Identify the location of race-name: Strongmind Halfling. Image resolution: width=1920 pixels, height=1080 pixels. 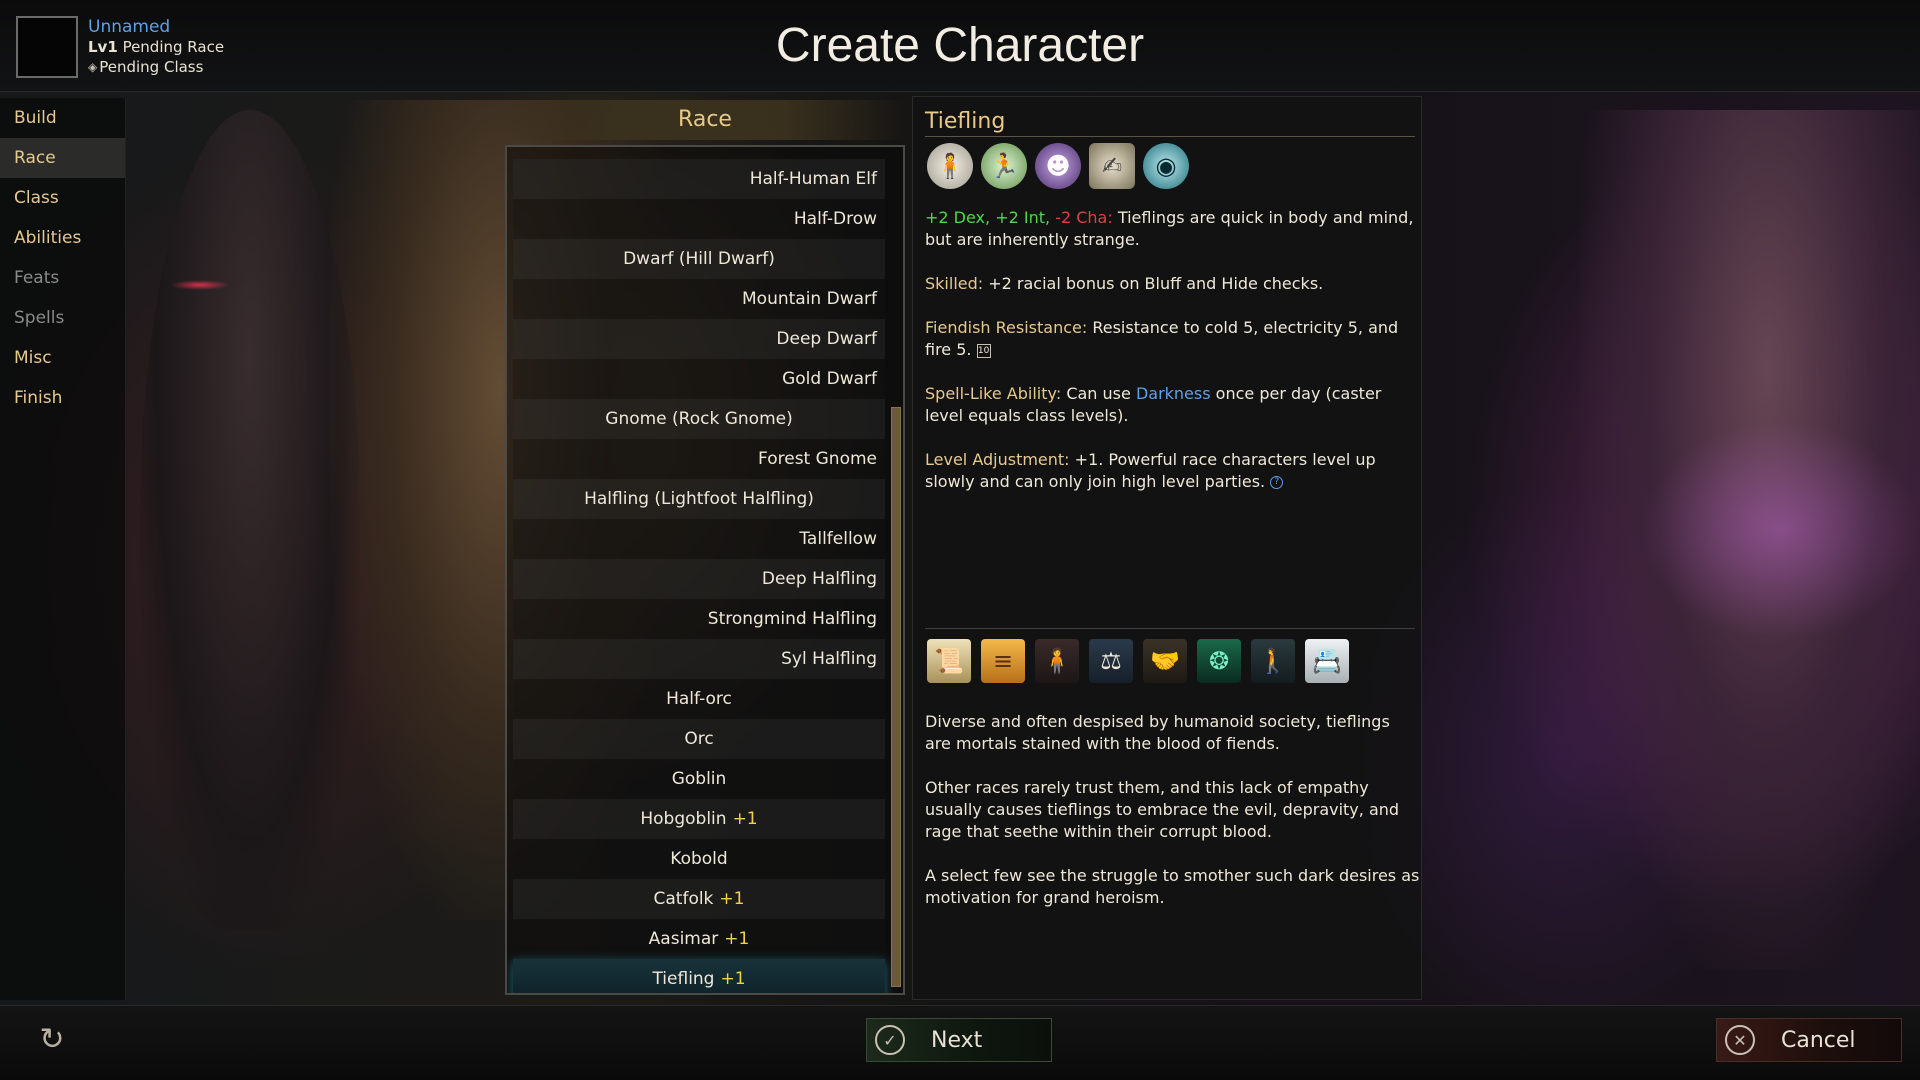
(792, 619).